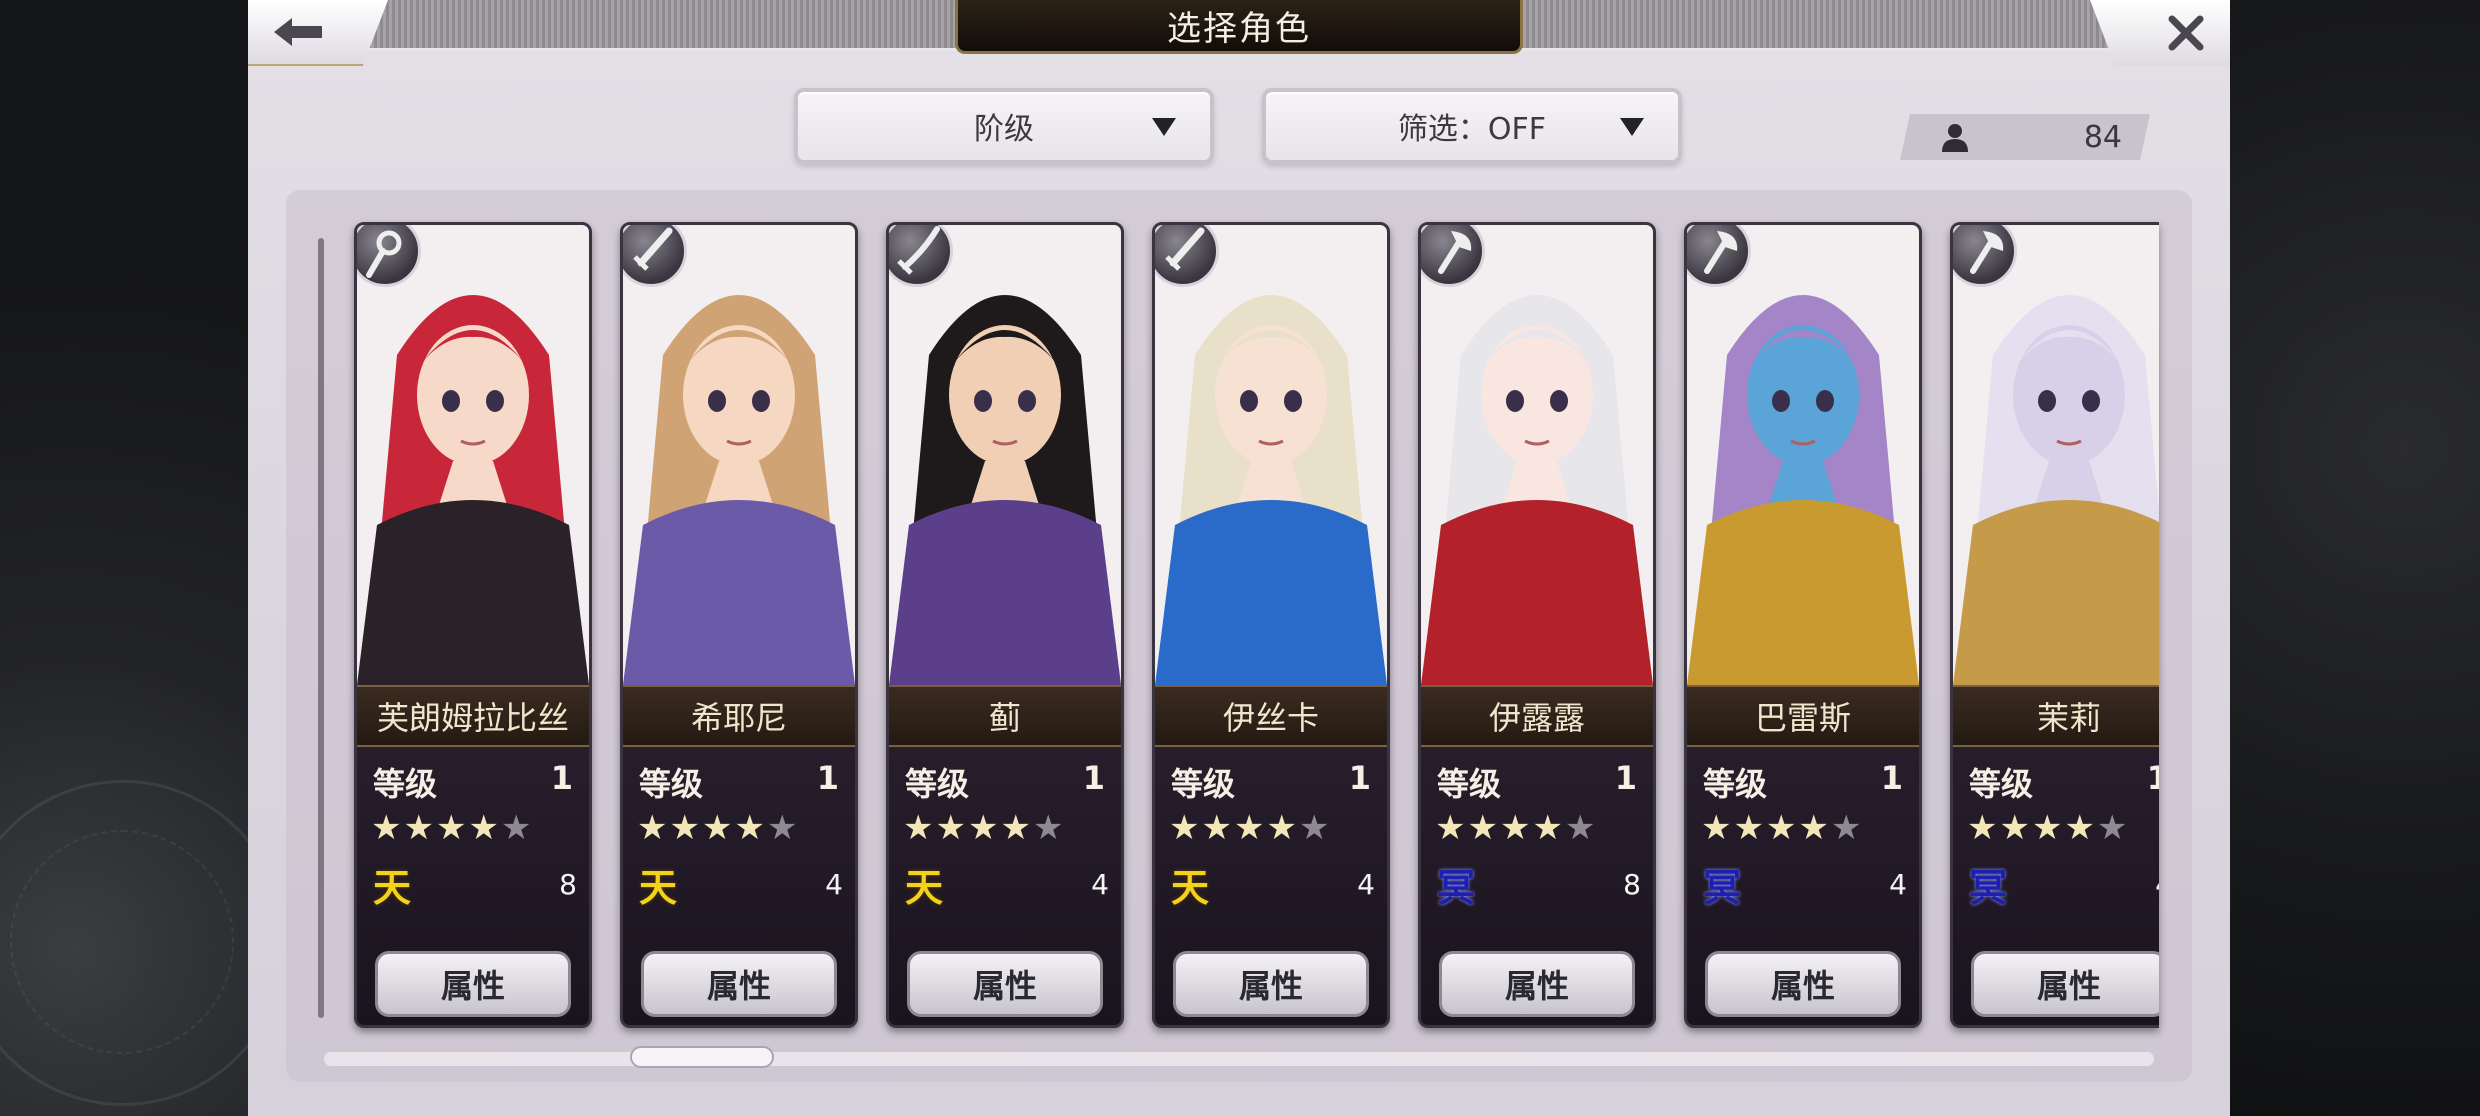  What do you see at coordinates (2056, 716) in the screenshot?
I see `character-name: 茉莉` at bounding box center [2056, 716].